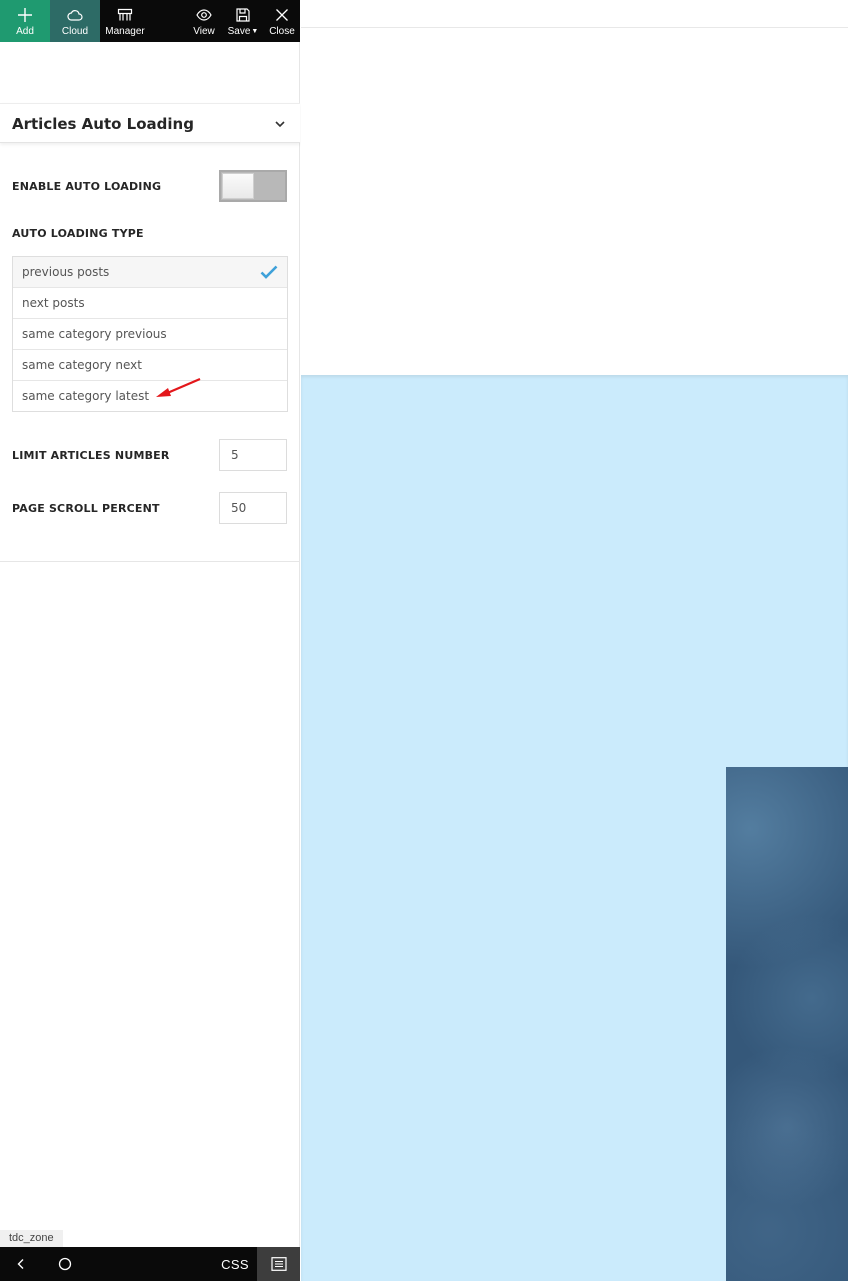 This screenshot has width=848, height=1281. What do you see at coordinates (87, 186) in the screenshot?
I see `enable-auto-loading-label: ENABLE AUTO LOADING` at bounding box center [87, 186].